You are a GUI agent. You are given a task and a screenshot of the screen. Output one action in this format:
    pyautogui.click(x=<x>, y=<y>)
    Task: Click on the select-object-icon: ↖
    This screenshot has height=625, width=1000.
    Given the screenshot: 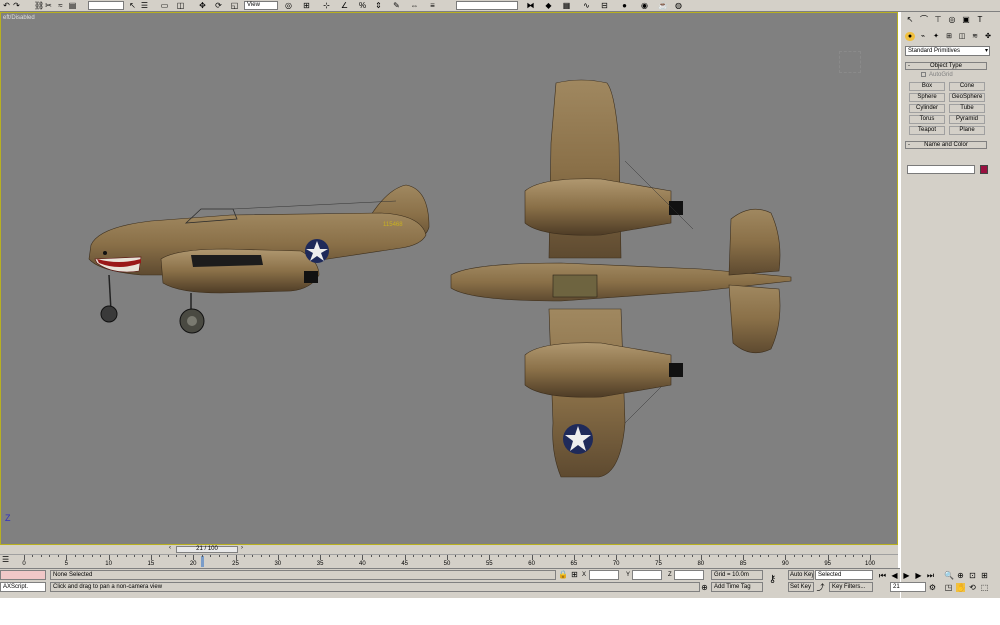 What is the action you would take?
    pyautogui.click(x=132, y=5)
    